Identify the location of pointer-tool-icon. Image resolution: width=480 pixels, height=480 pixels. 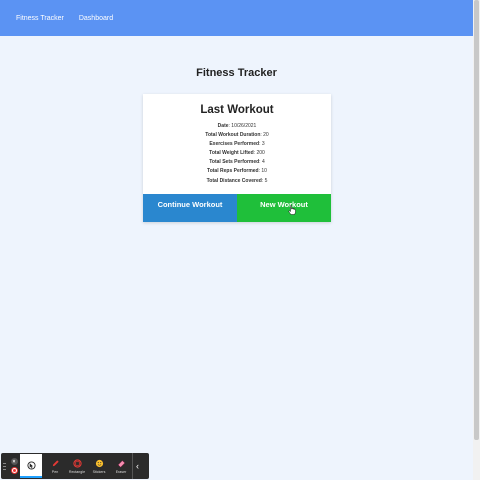
(31, 465).